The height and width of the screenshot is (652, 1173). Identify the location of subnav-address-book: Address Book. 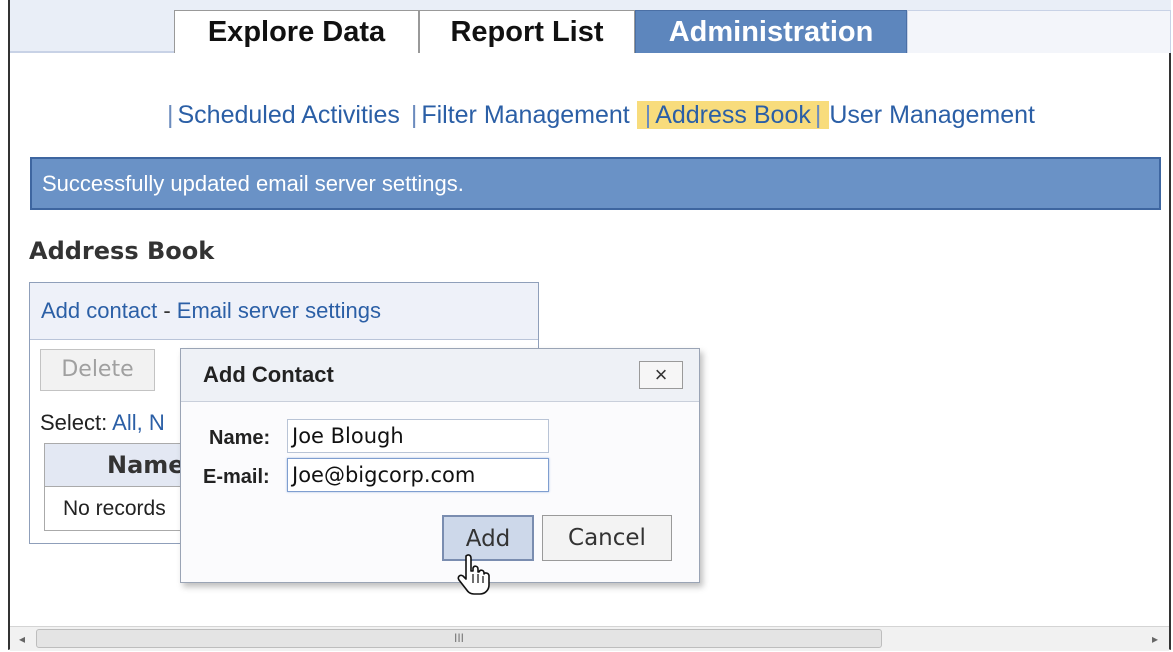
(733, 115).